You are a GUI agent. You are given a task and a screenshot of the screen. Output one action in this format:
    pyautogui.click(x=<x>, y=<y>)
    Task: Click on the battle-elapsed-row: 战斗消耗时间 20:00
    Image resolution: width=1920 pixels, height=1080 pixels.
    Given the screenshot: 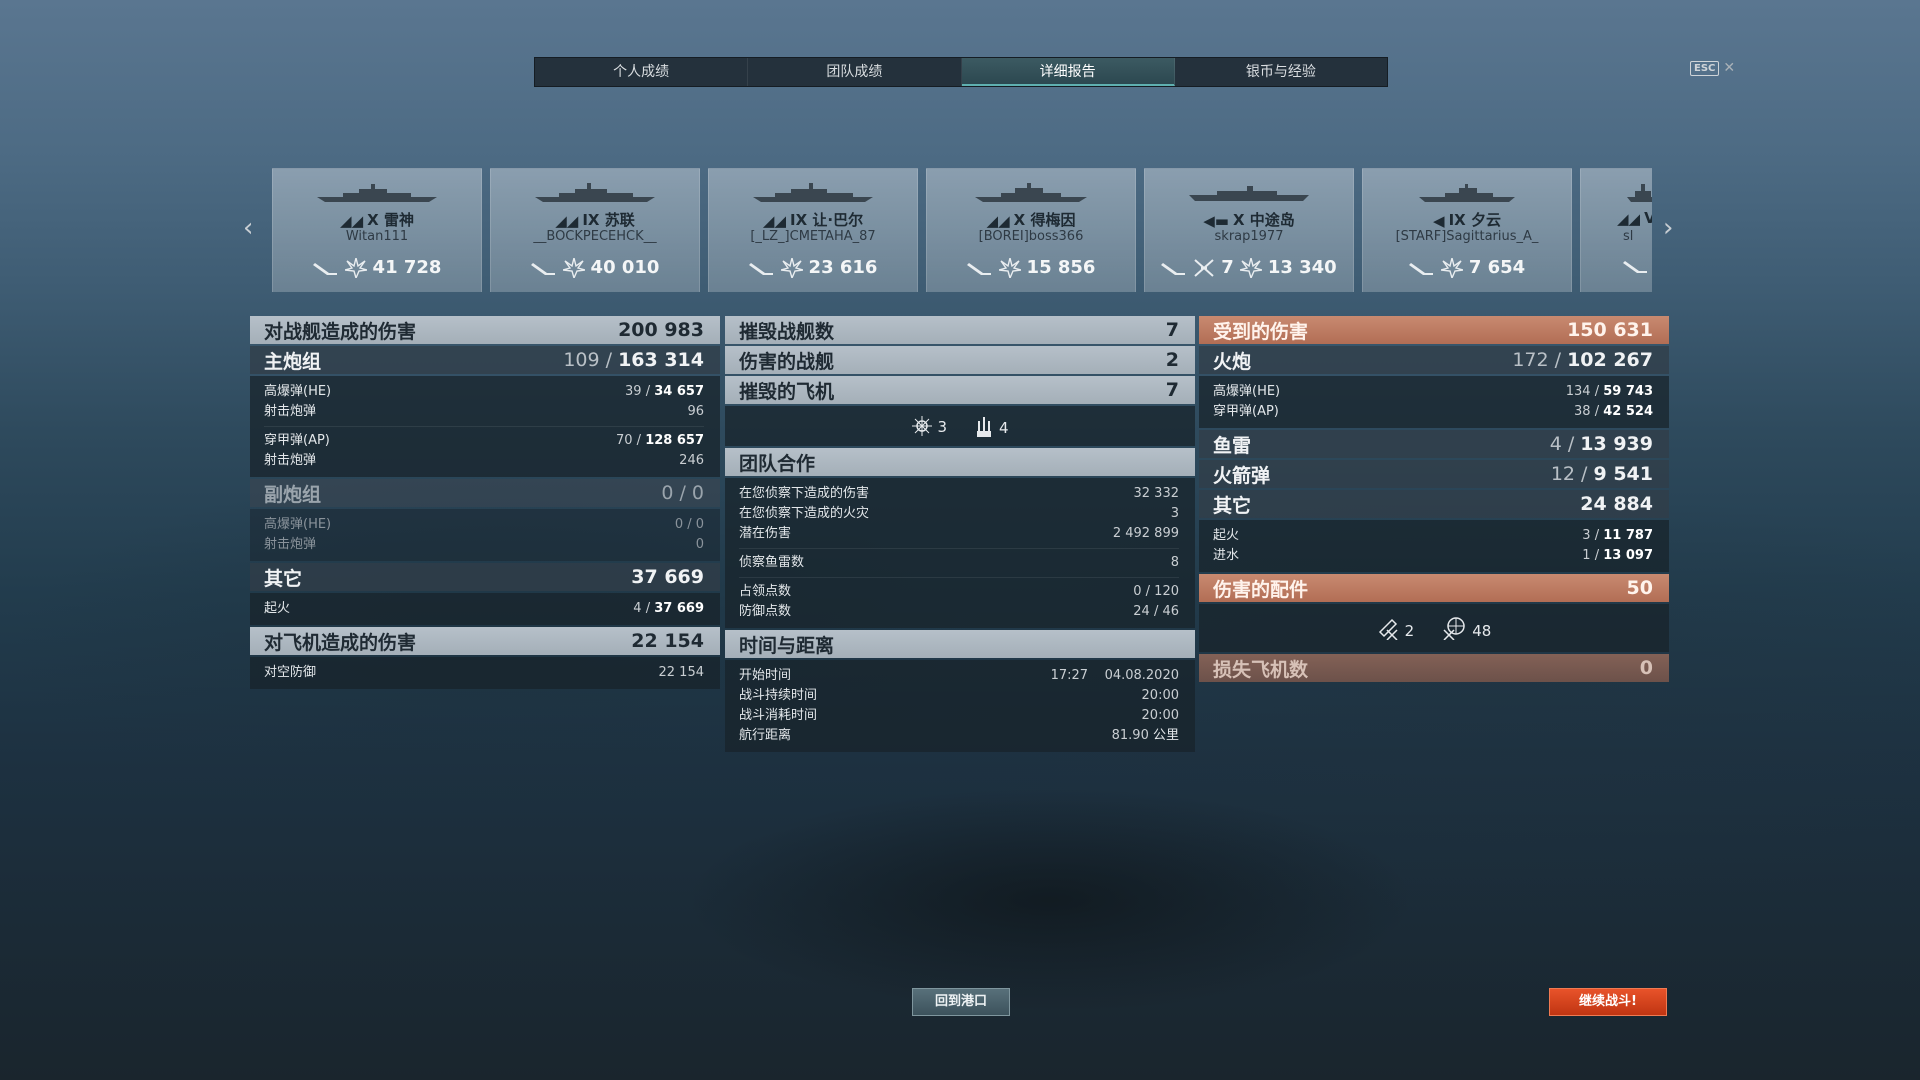 What is the action you would take?
    pyautogui.click(x=959, y=715)
    